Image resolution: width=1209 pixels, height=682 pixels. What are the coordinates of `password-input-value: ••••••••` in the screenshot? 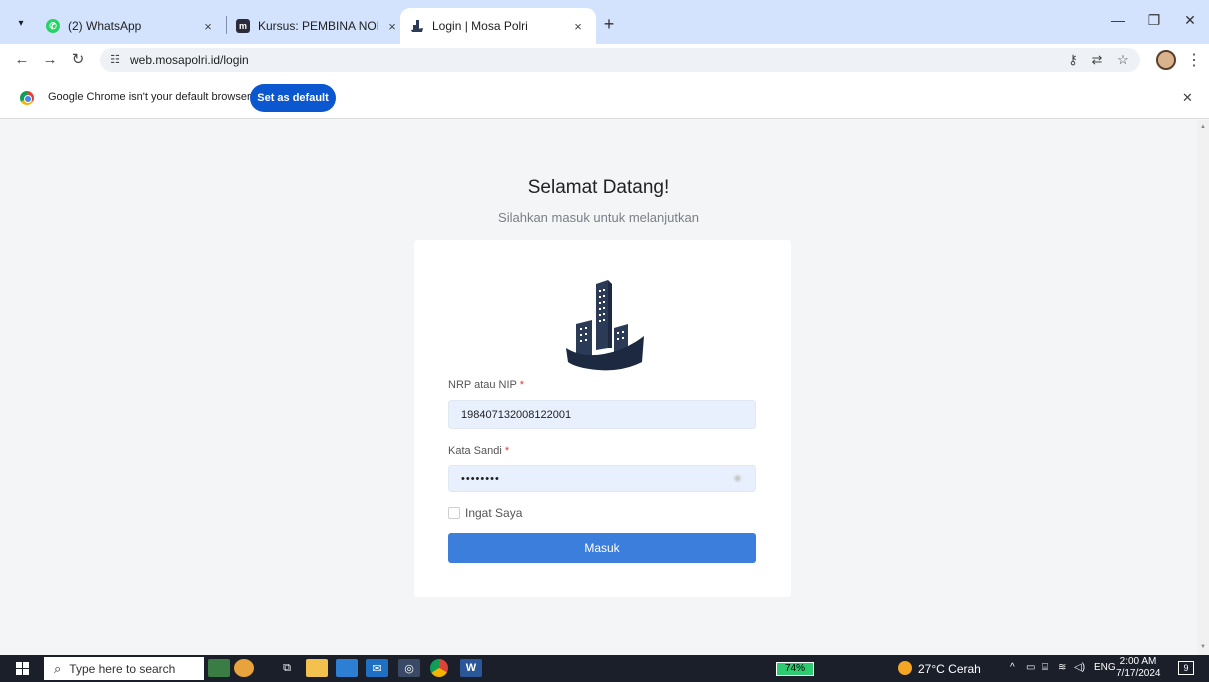 It's located at (480, 478).